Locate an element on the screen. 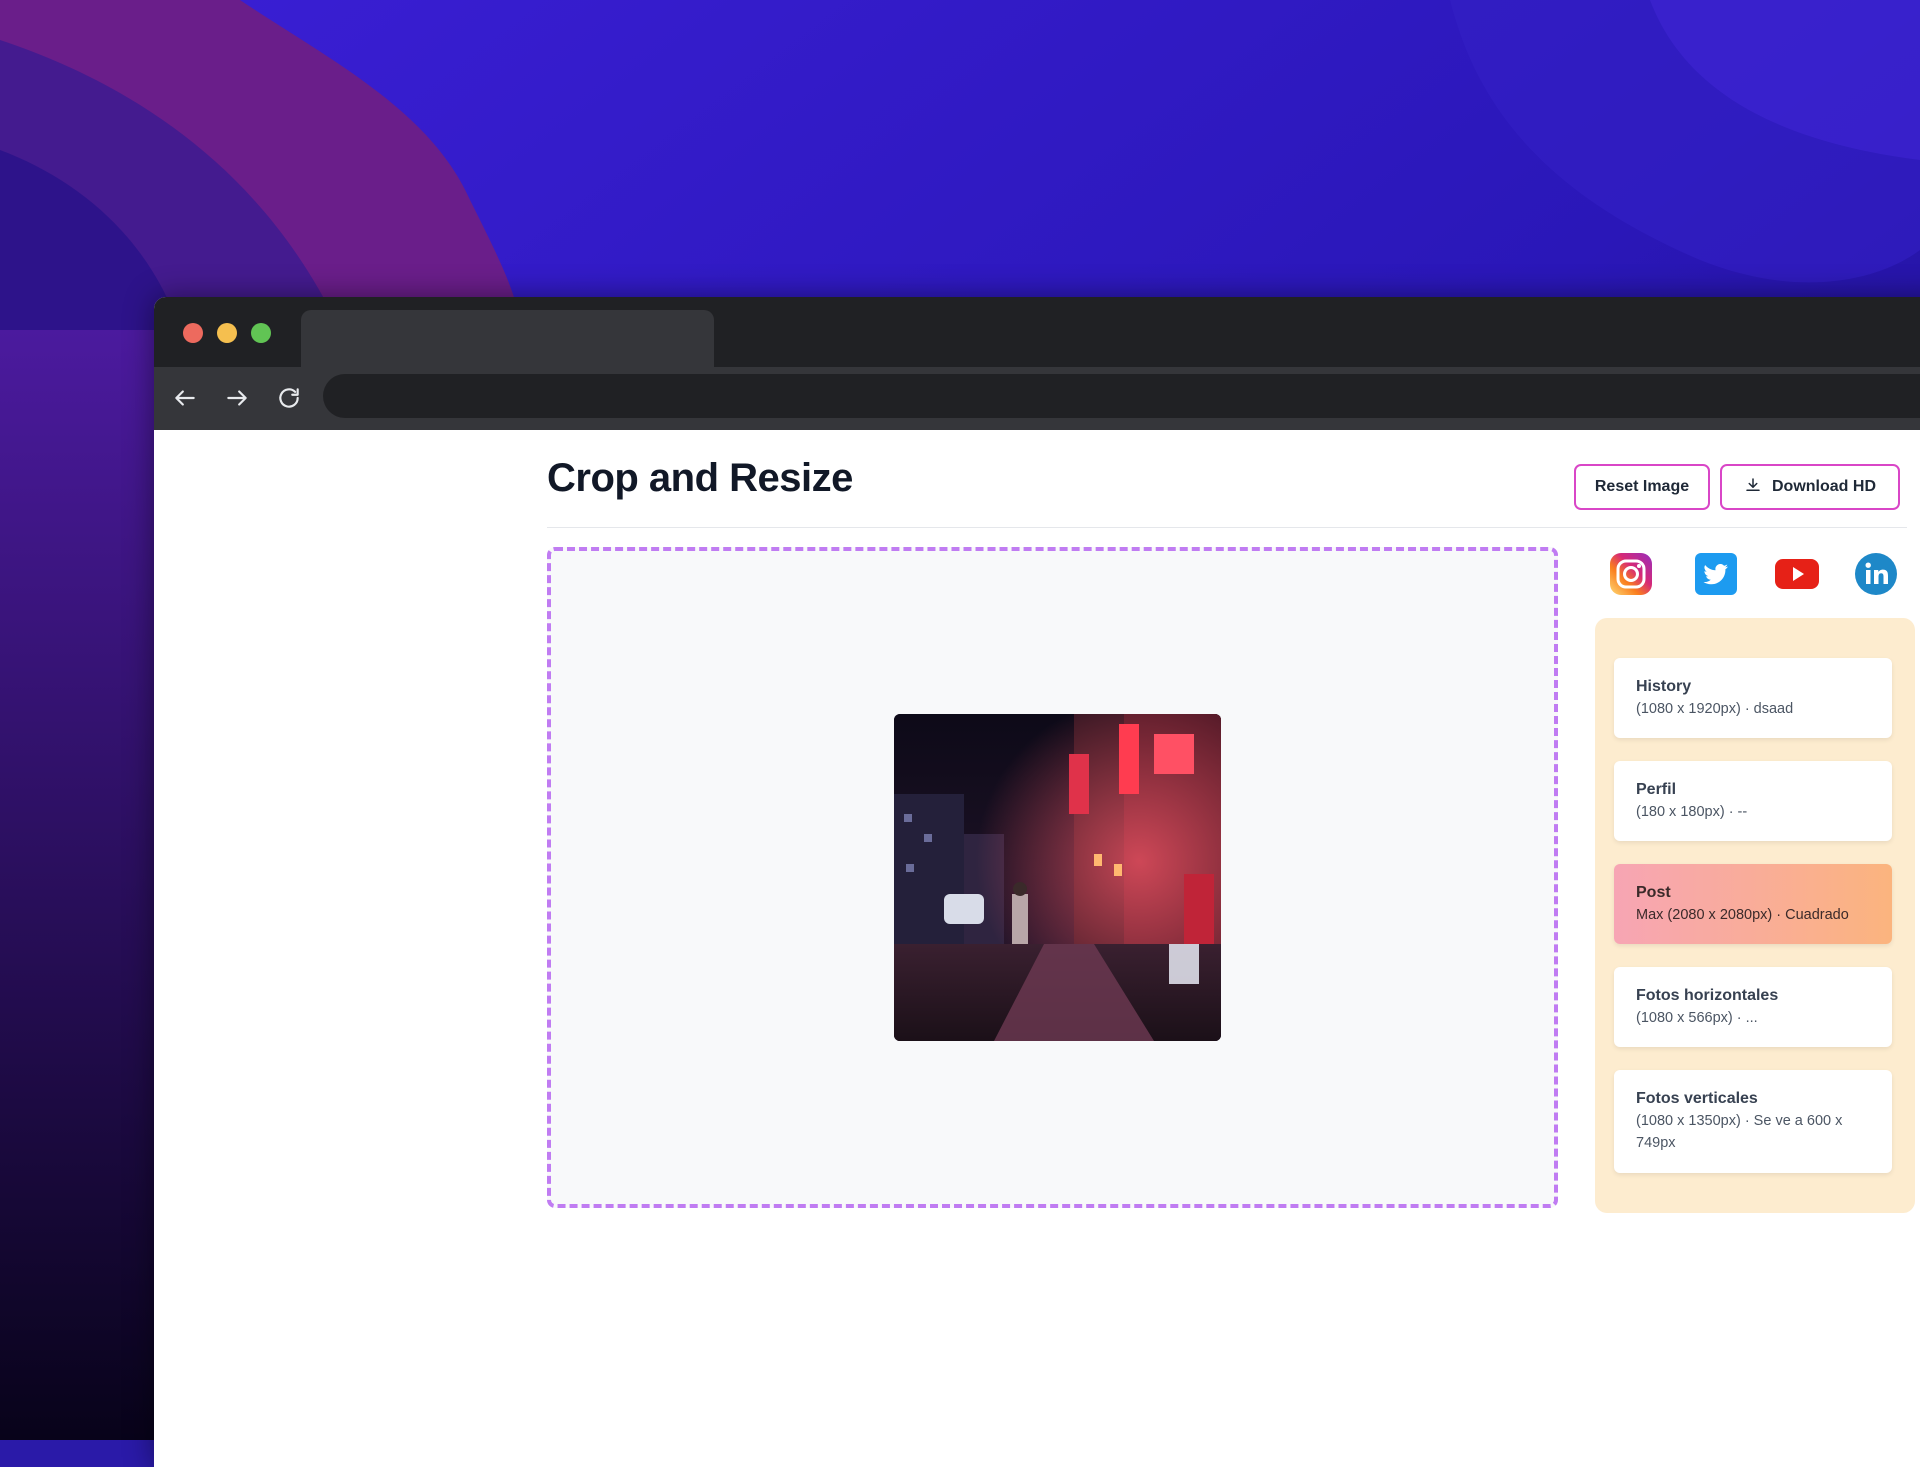  uploaded-image-preview is located at coordinates (1057, 877).